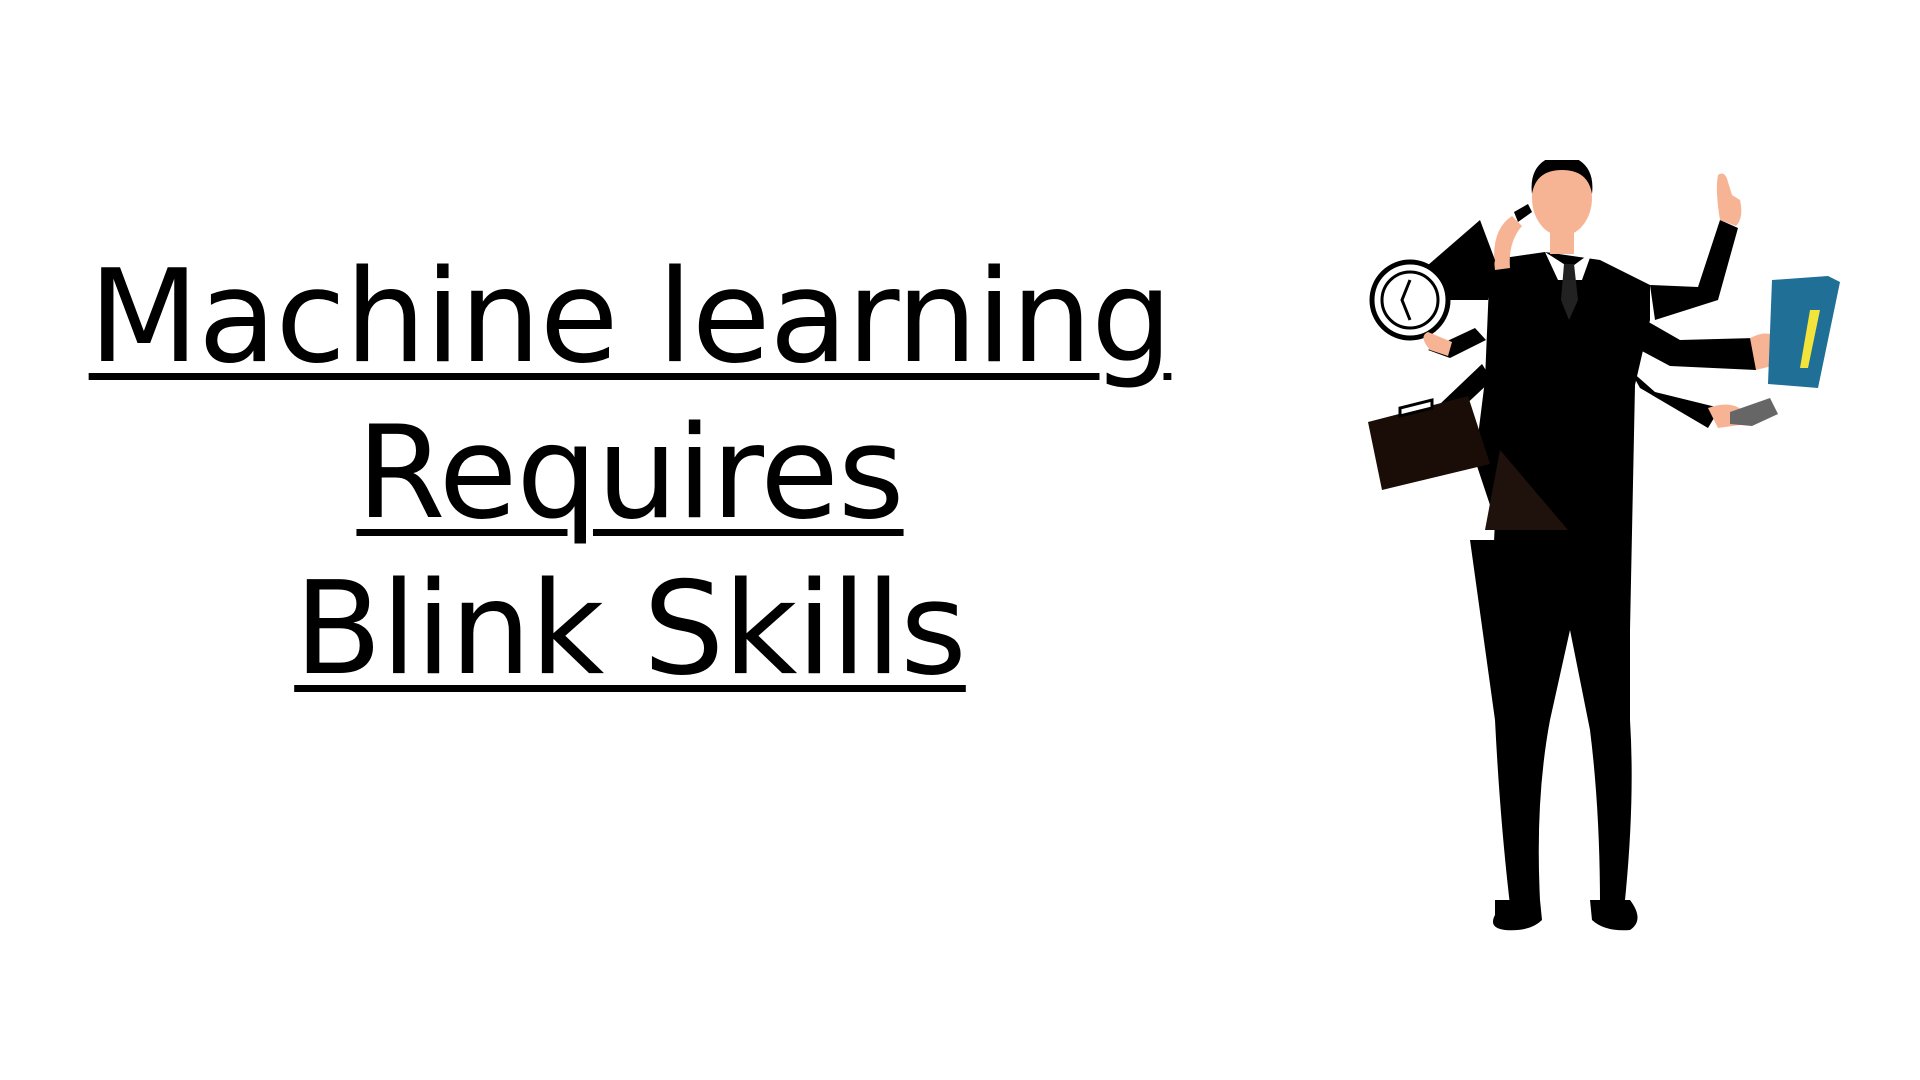 The image size is (1920, 1080). I want to click on headline-line-3-text: Blink Skills, so click(630, 629).